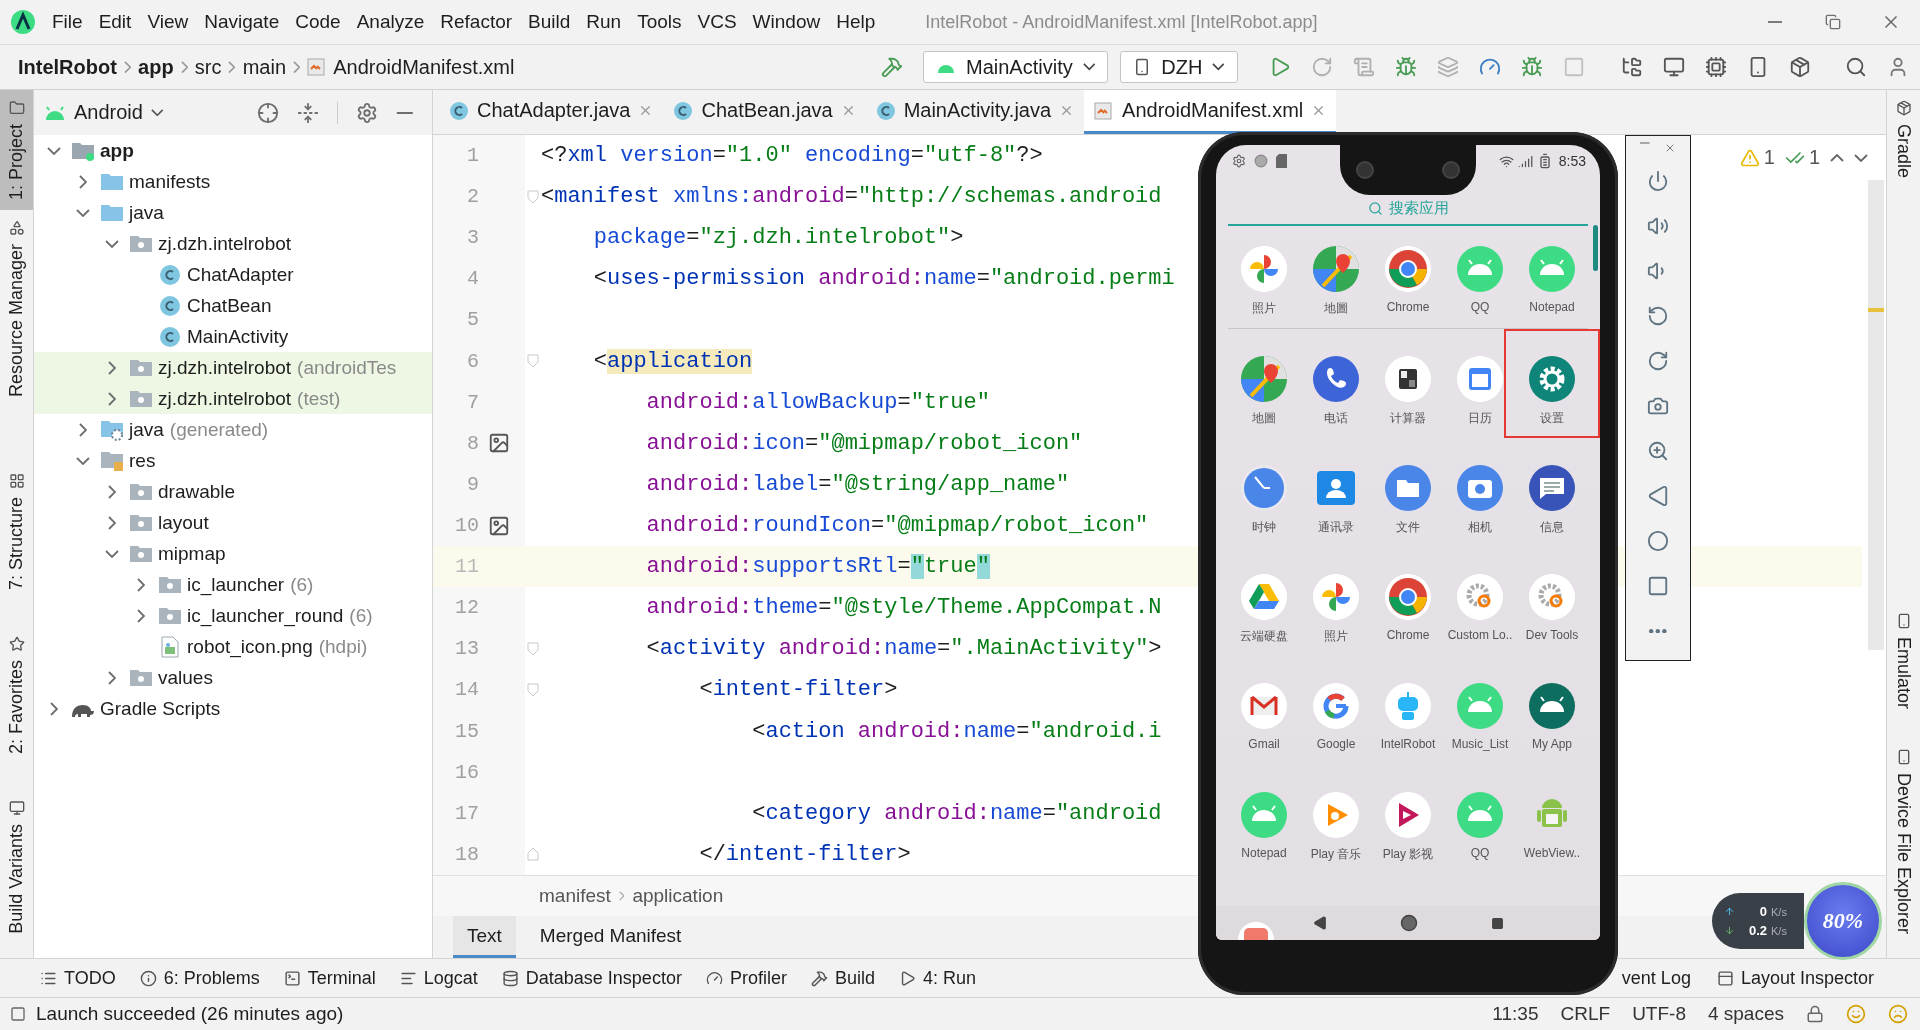 This screenshot has width=1920, height=1030. What do you see at coordinates (1856, 1014) in the screenshot?
I see `smile-icon` at bounding box center [1856, 1014].